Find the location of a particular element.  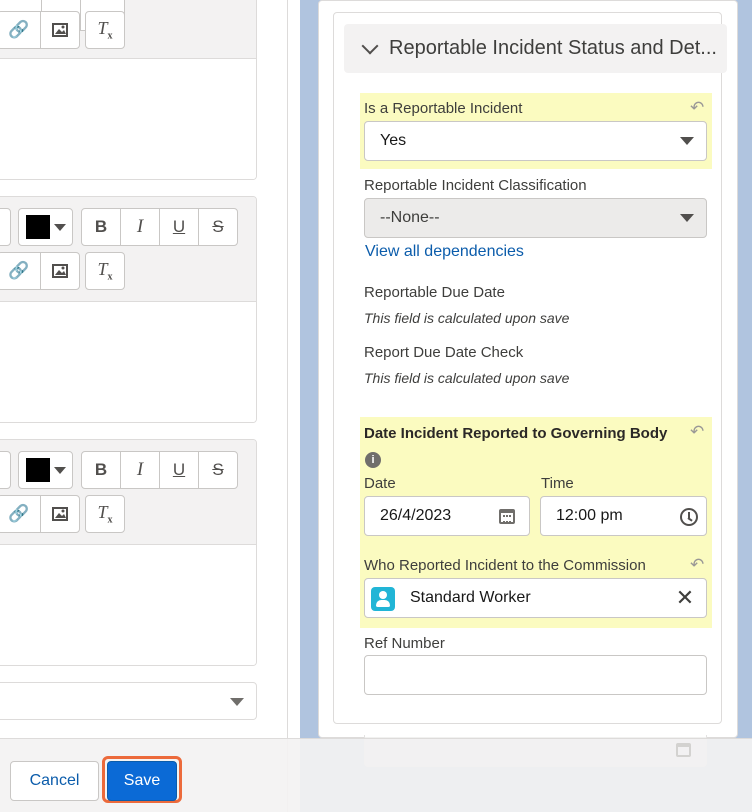

is-reportable-select: Yes is located at coordinates (535, 141).